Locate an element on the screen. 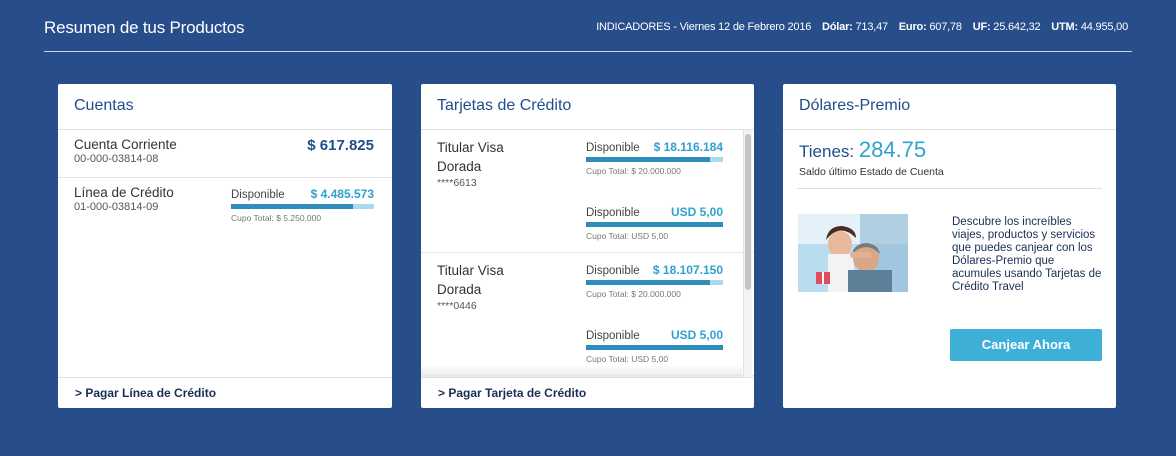 The image size is (1176, 456). cuentas-card-title: Cuentas is located at coordinates (225, 107).